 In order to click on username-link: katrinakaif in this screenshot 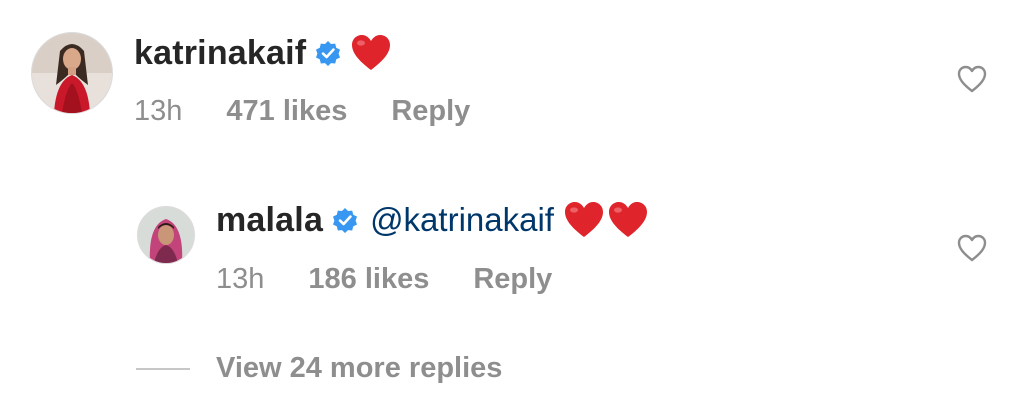, I will do `click(220, 53)`.